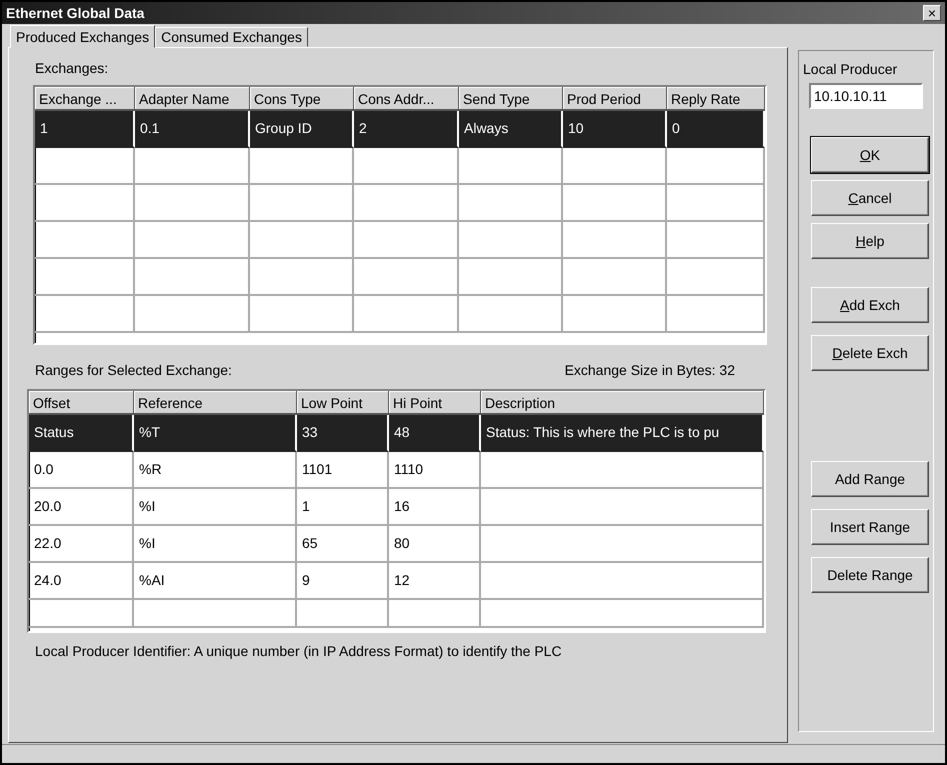 This screenshot has width=947, height=765. What do you see at coordinates (192, 129) in the screenshot?
I see `table-cell: 0.1` at bounding box center [192, 129].